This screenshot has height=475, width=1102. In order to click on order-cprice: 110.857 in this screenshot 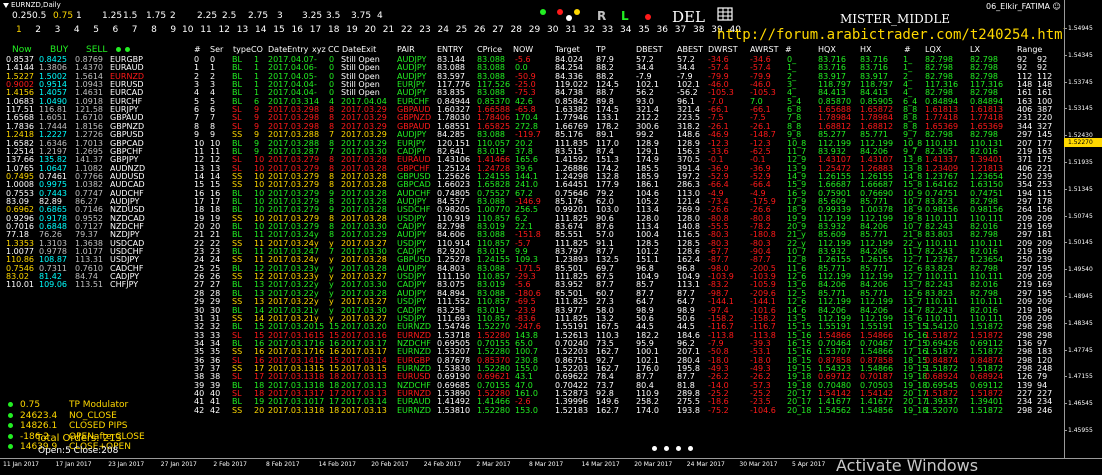, I will do `click(494, 302)`.